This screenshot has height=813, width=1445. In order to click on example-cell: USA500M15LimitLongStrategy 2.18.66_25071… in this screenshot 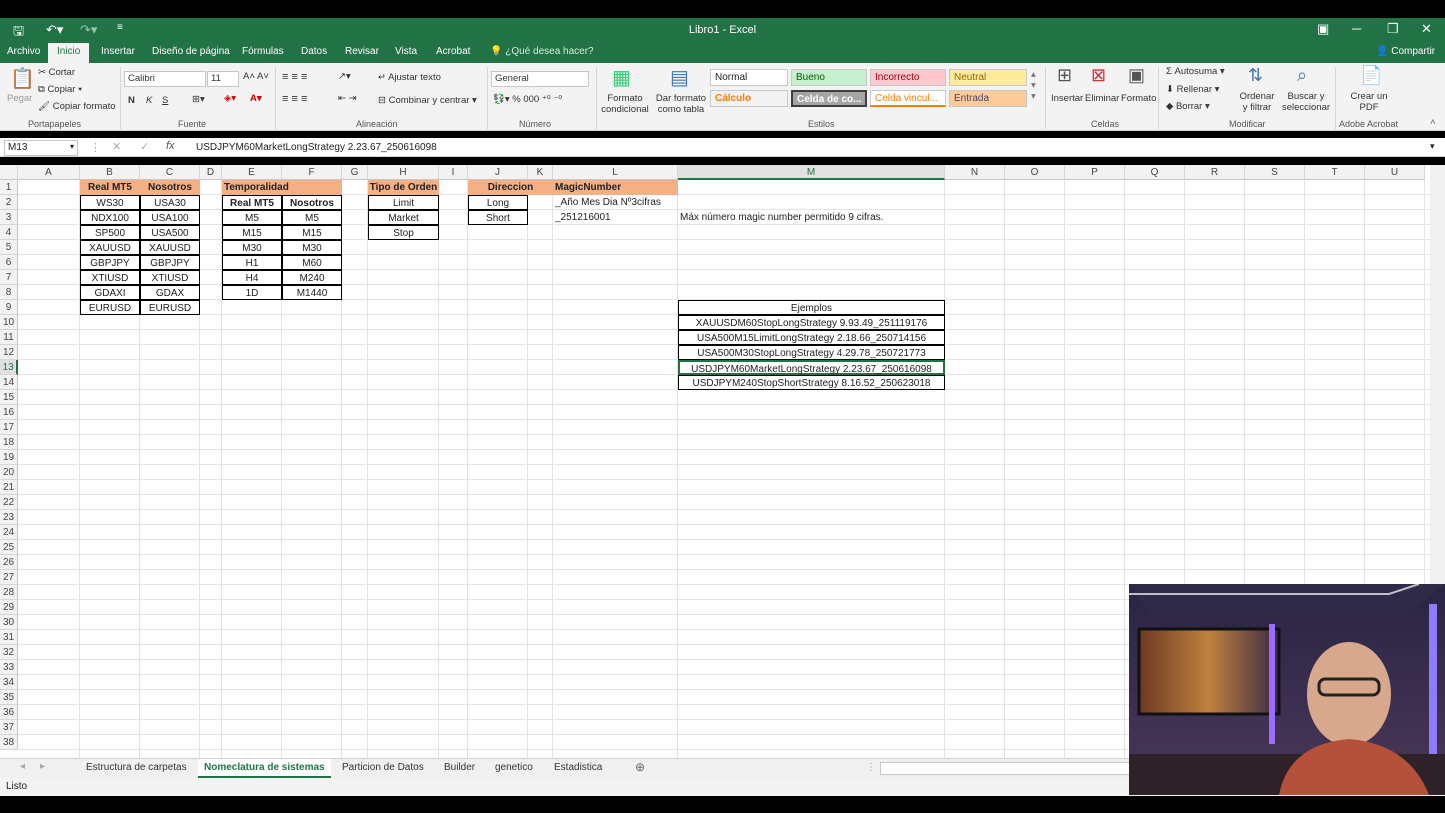, I will do `click(811, 337)`.